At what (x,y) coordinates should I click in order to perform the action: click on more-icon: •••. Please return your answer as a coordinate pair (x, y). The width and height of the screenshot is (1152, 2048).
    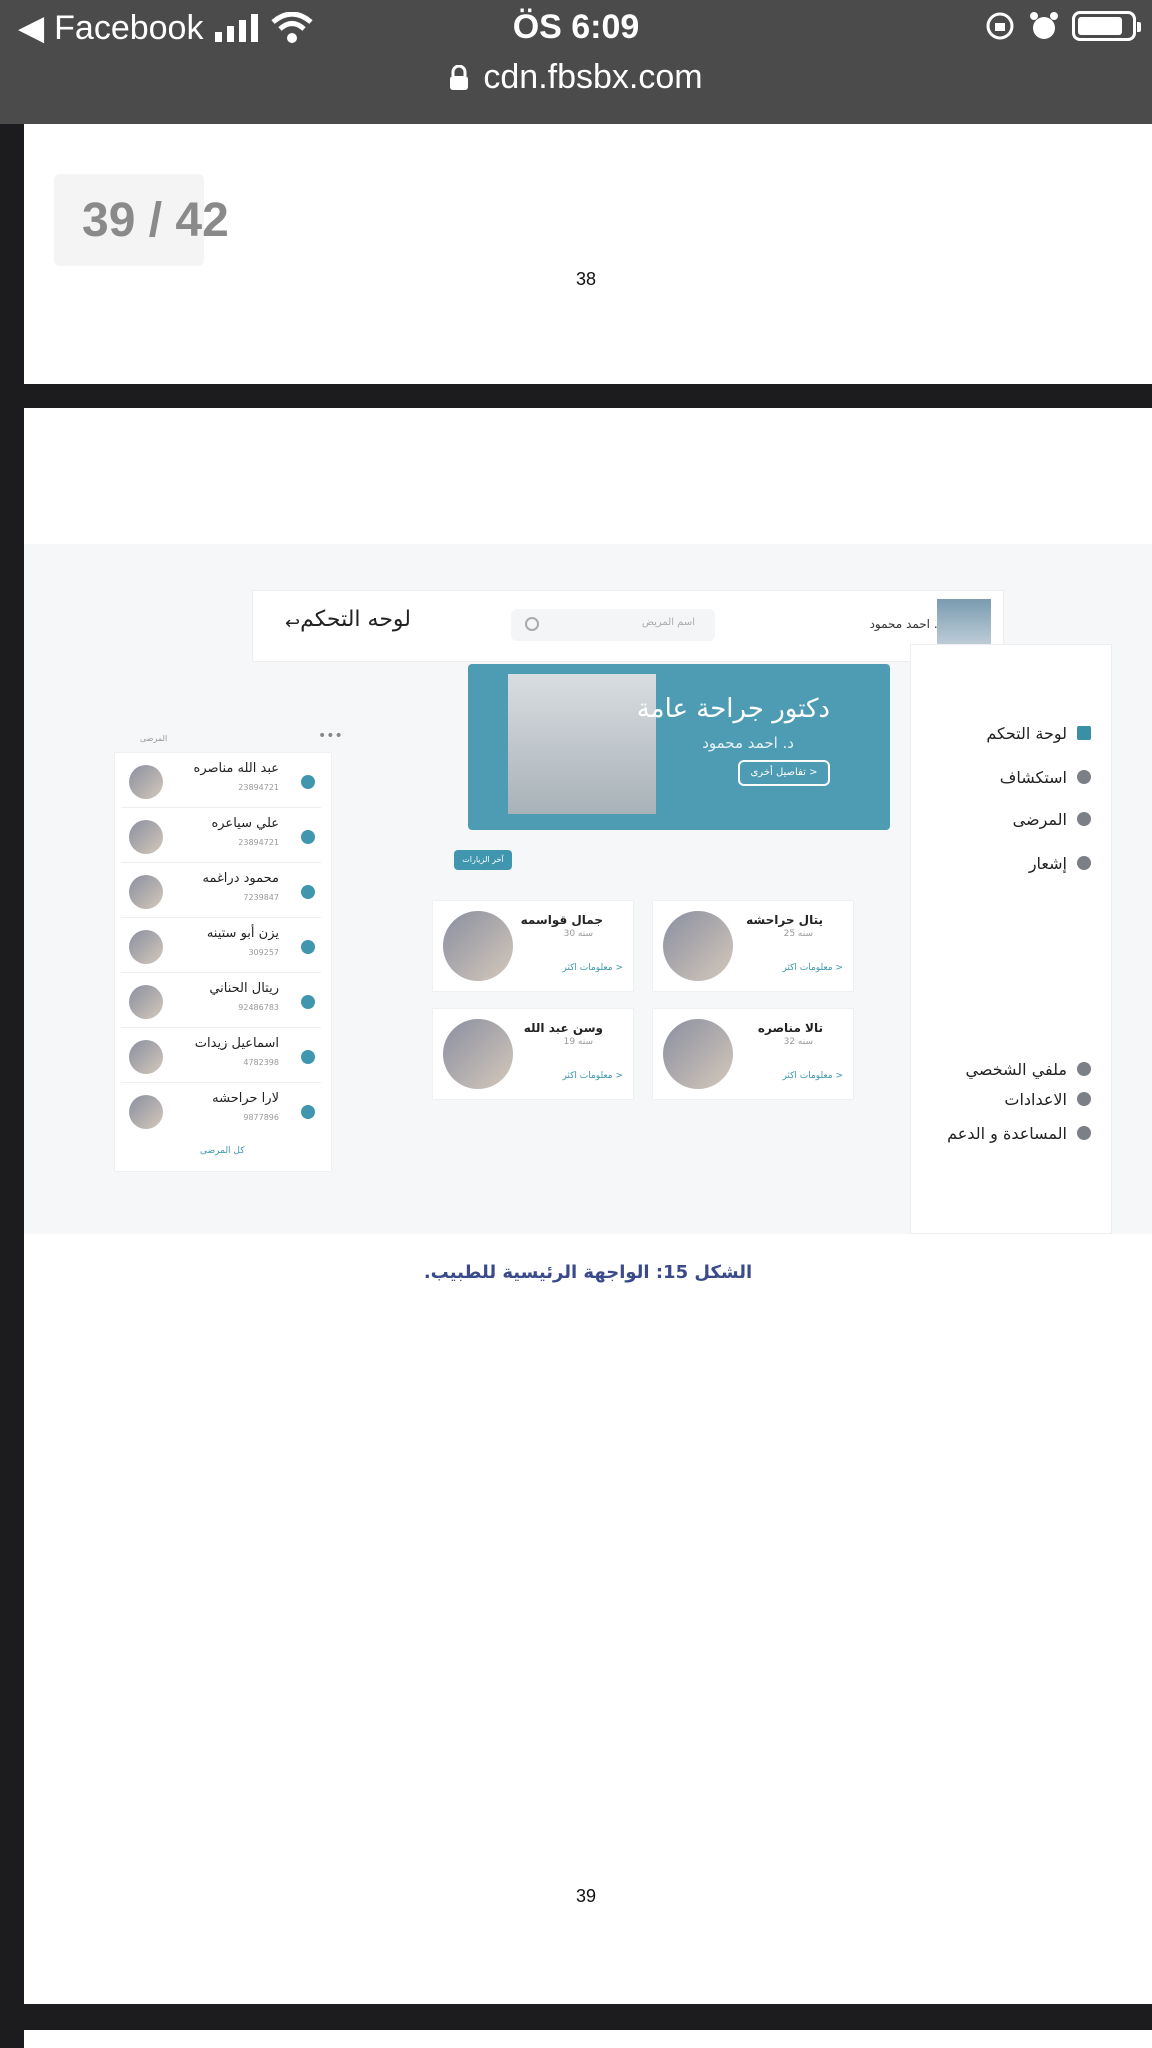
    Looking at the image, I should click on (330, 736).